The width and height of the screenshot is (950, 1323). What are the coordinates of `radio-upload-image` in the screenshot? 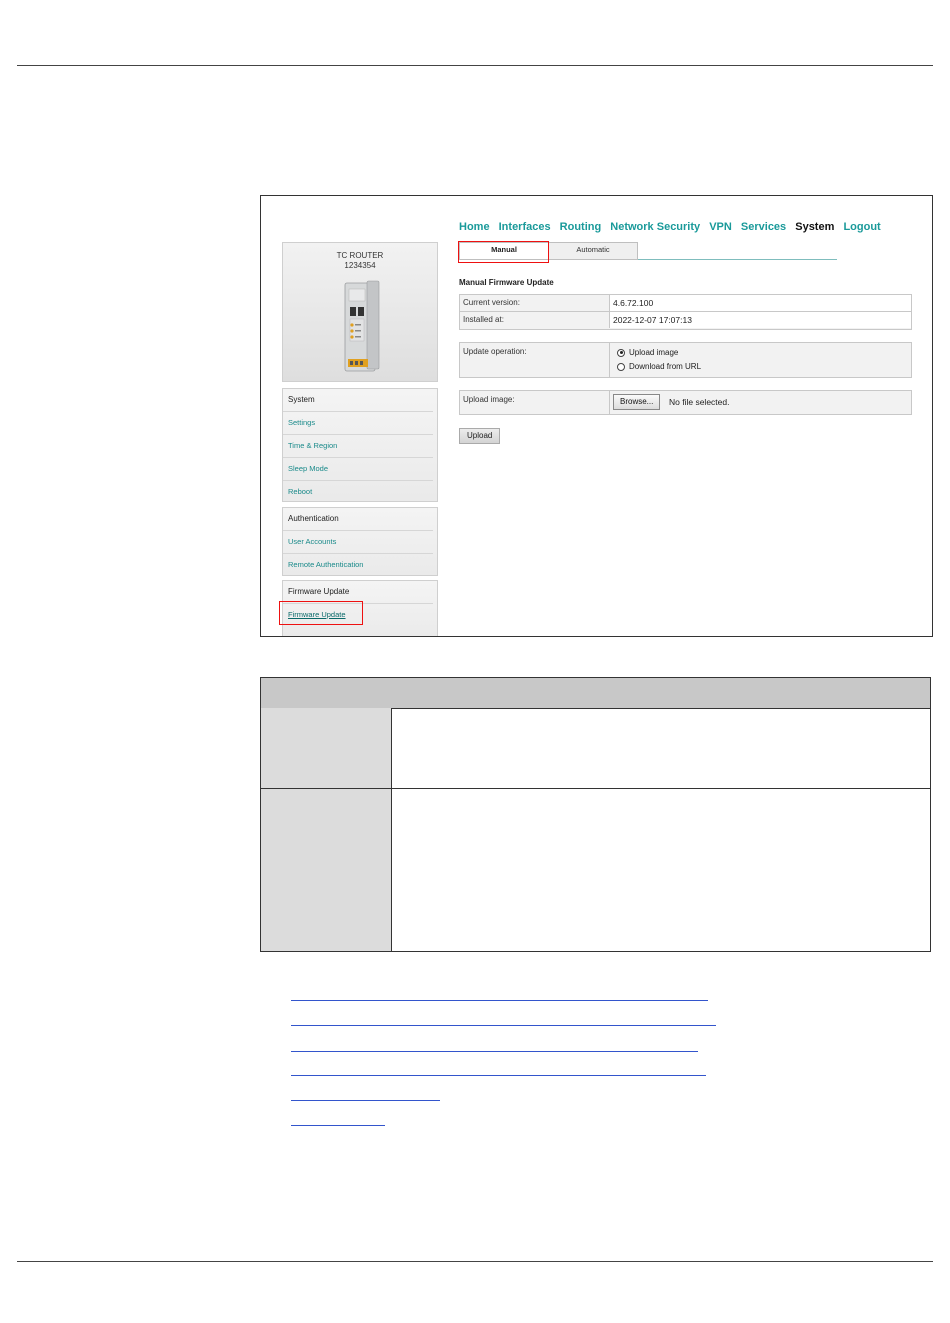 It's located at (621, 352).